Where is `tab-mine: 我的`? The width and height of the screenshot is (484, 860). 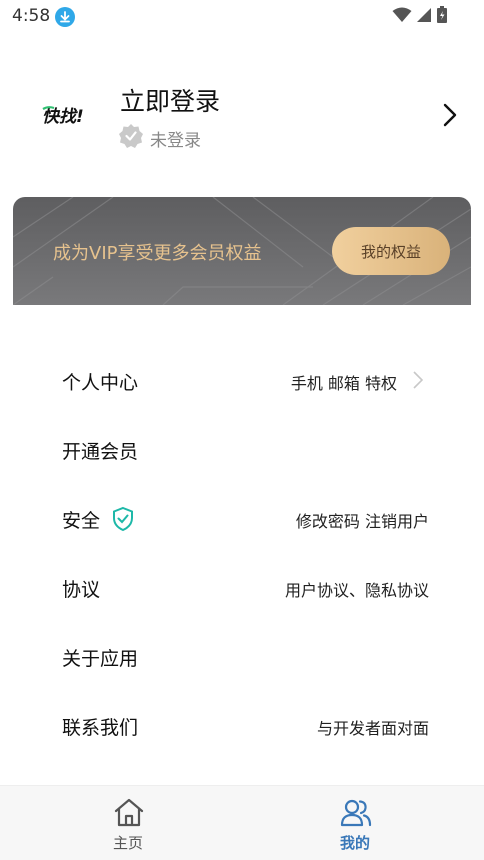 tab-mine: 我的 is located at coordinates (355, 823).